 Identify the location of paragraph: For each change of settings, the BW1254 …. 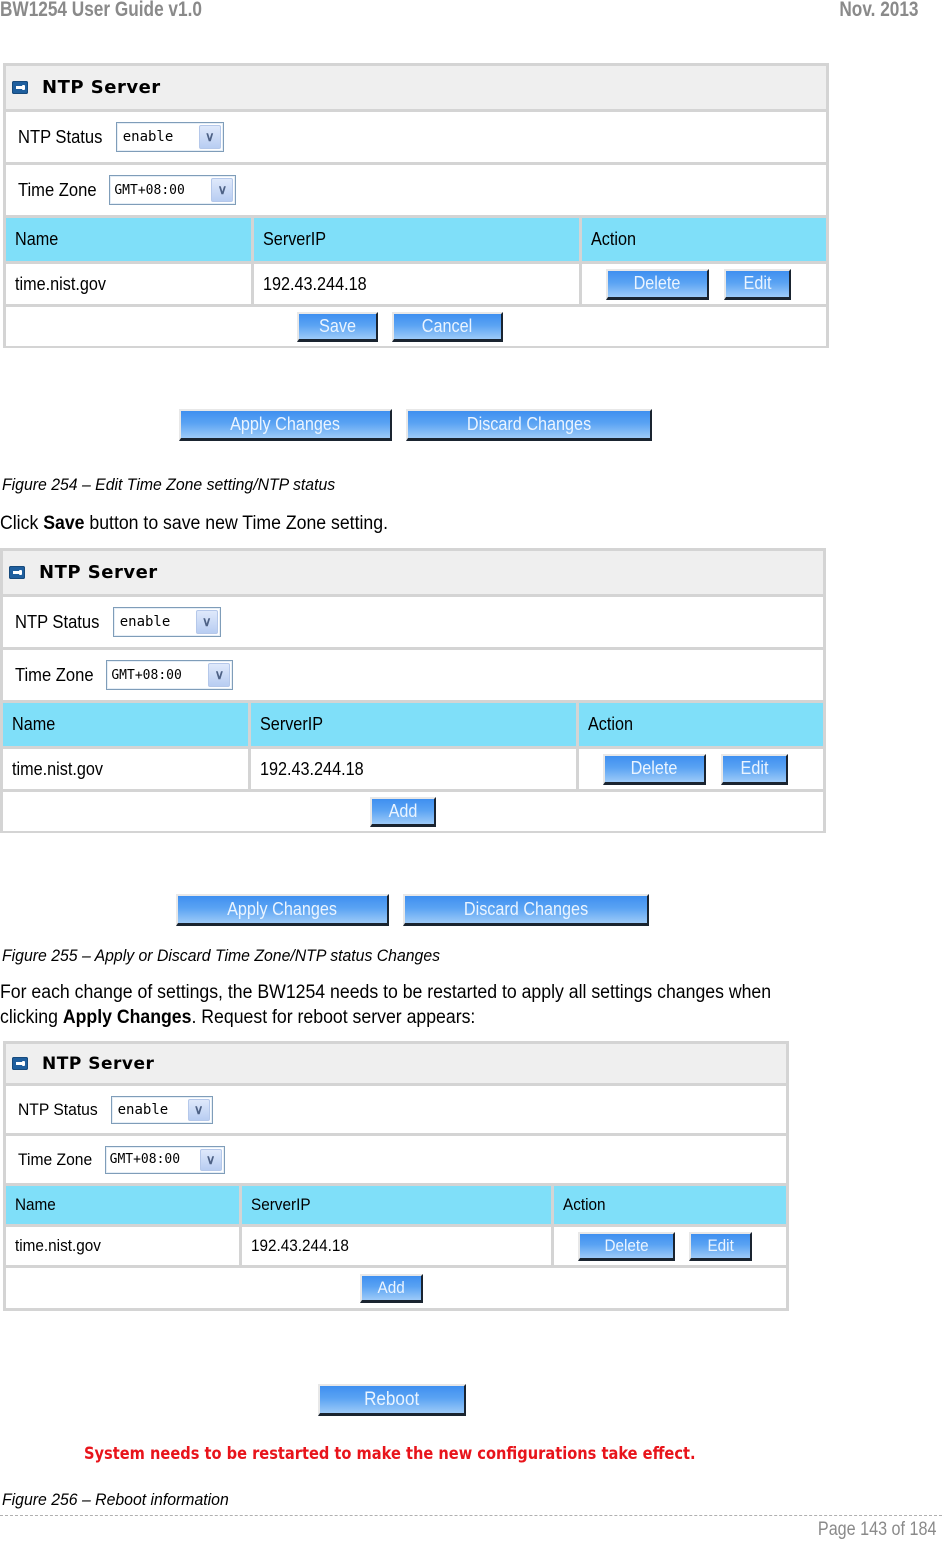
(386, 1005).